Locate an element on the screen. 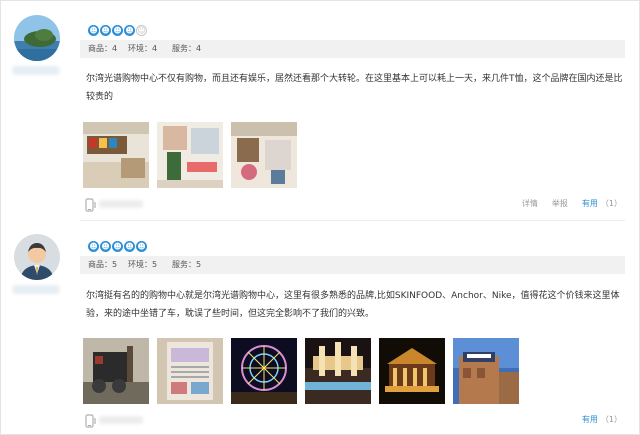 The height and width of the screenshot is (435, 640). divider is located at coordinates (352, 220).